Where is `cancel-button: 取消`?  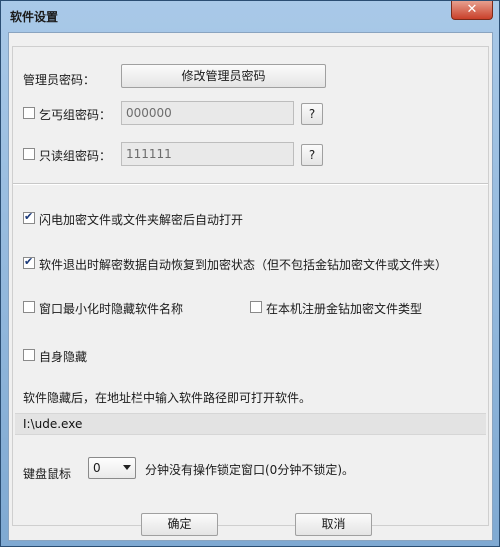
cancel-button: 取消 is located at coordinates (333, 524).